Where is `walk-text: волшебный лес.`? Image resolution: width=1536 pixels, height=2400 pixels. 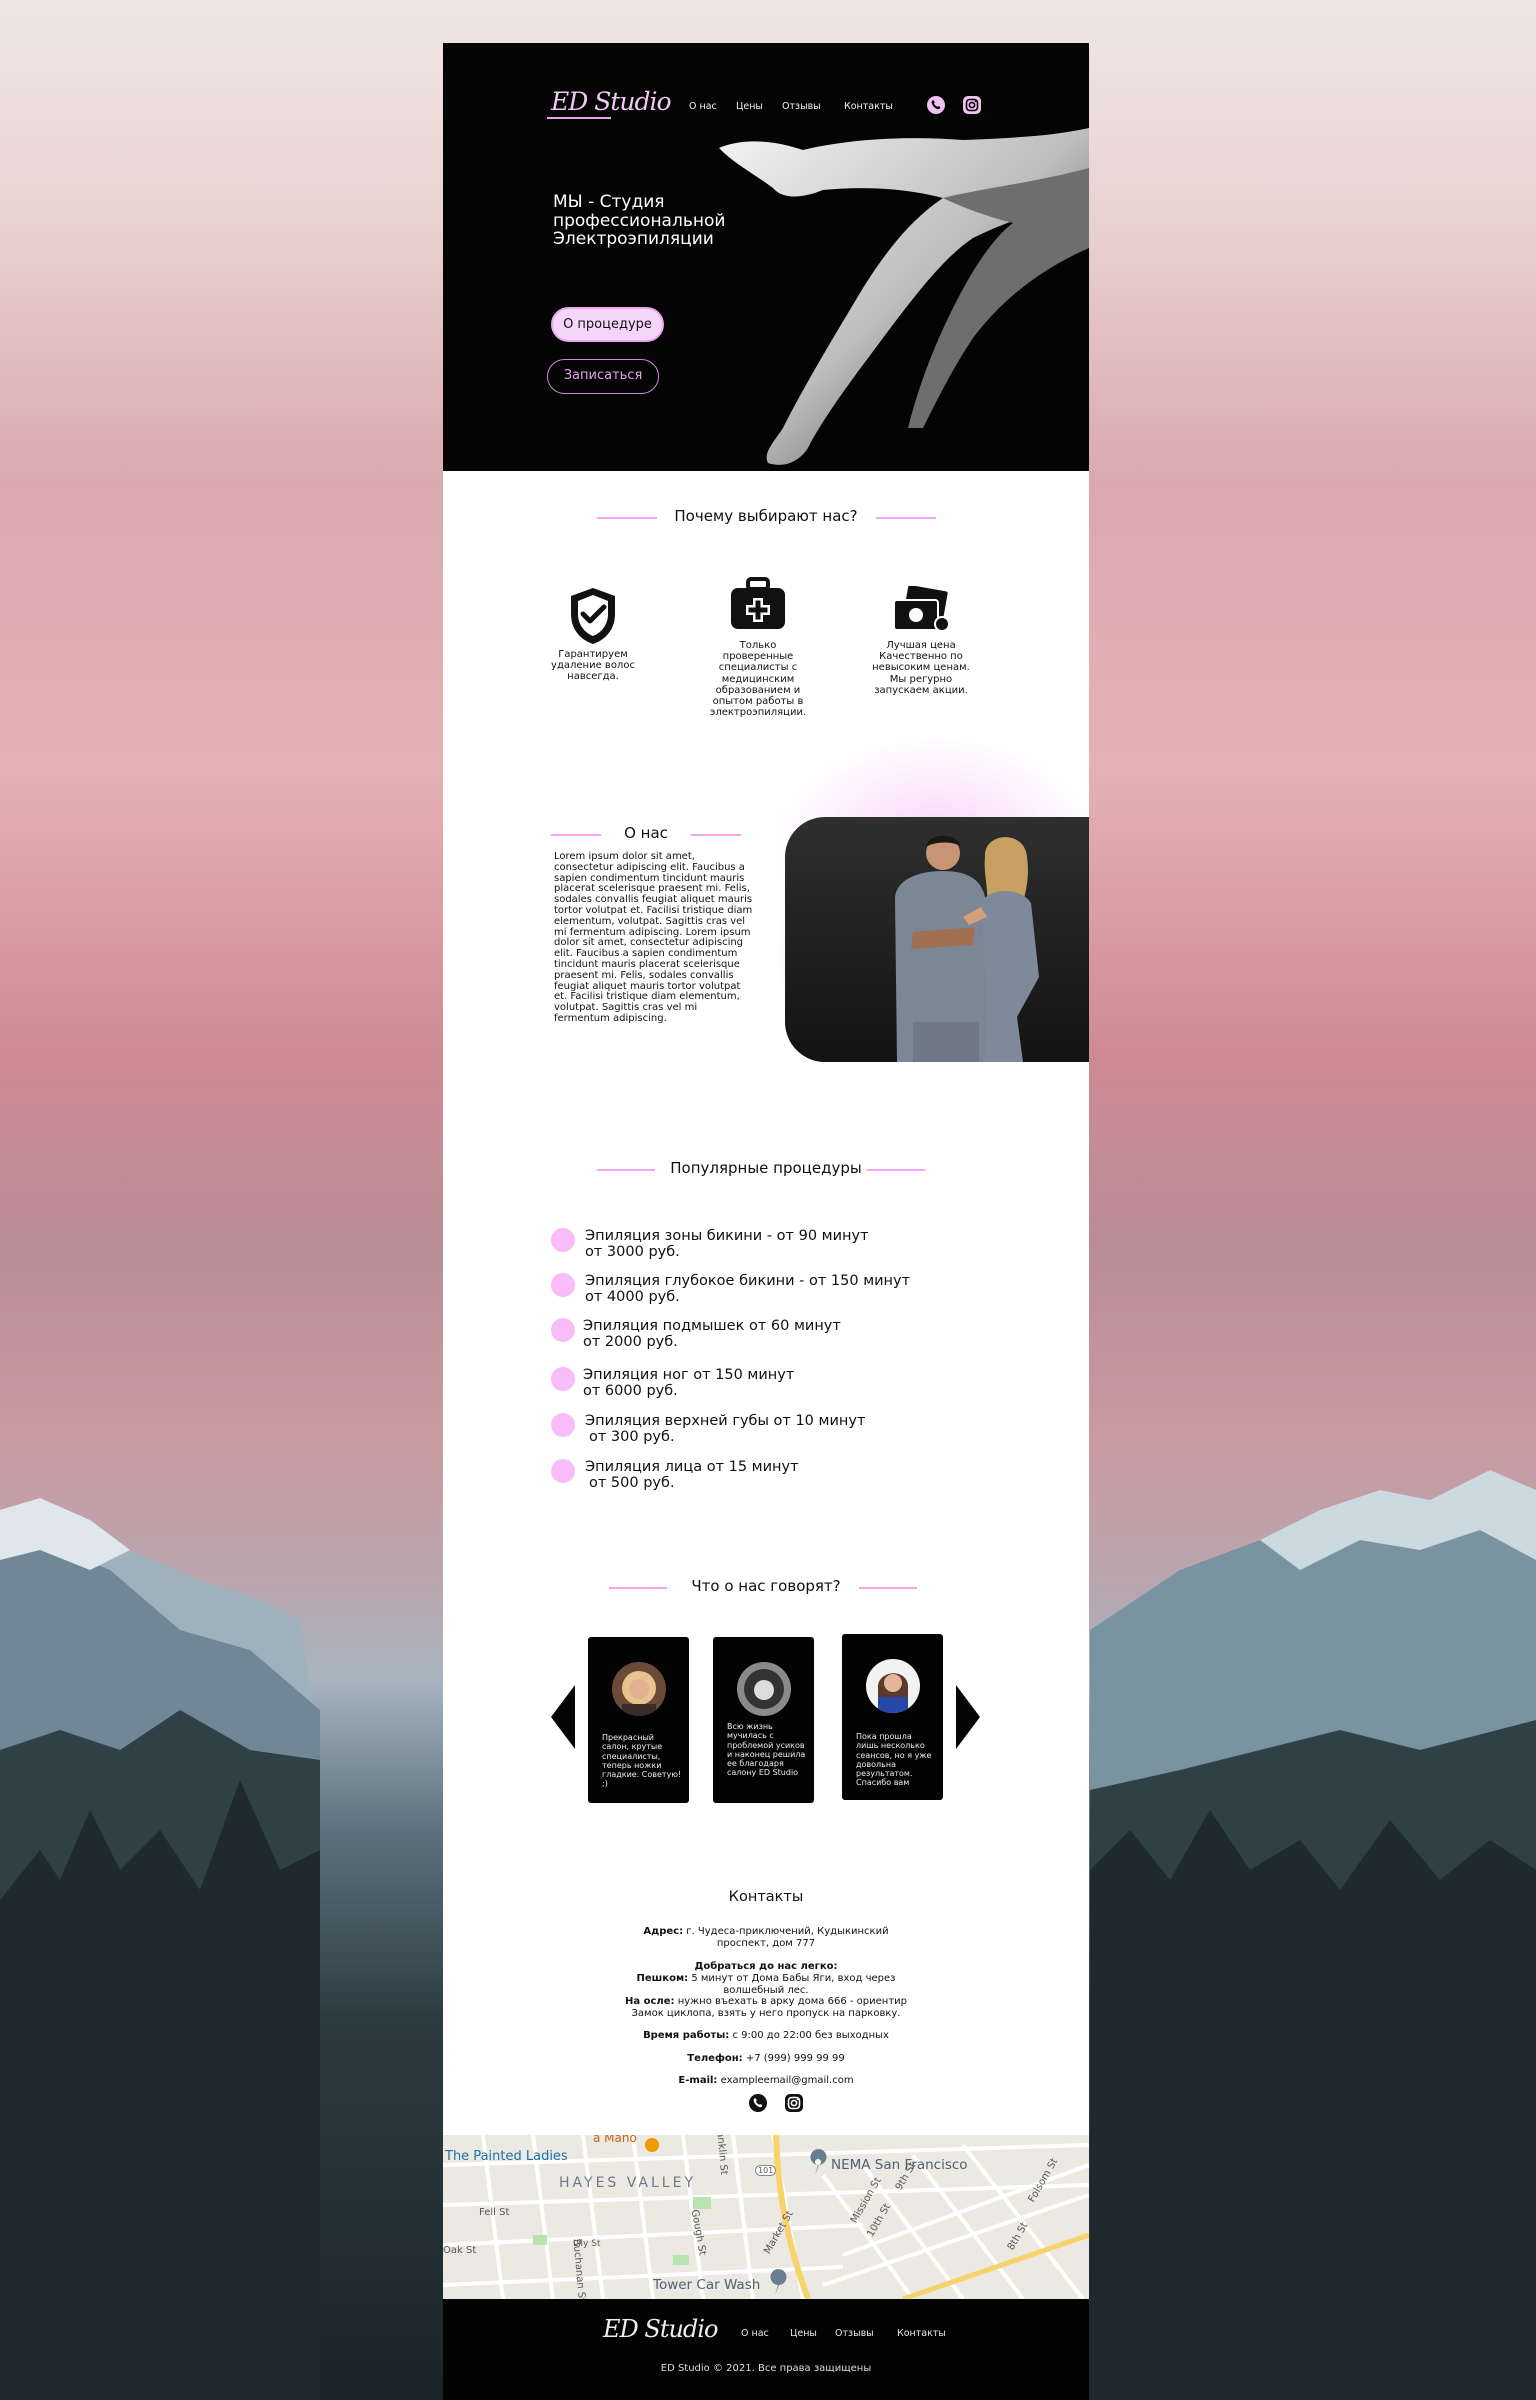 walk-text: волшебный лес. is located at coordinates (766, 1990).